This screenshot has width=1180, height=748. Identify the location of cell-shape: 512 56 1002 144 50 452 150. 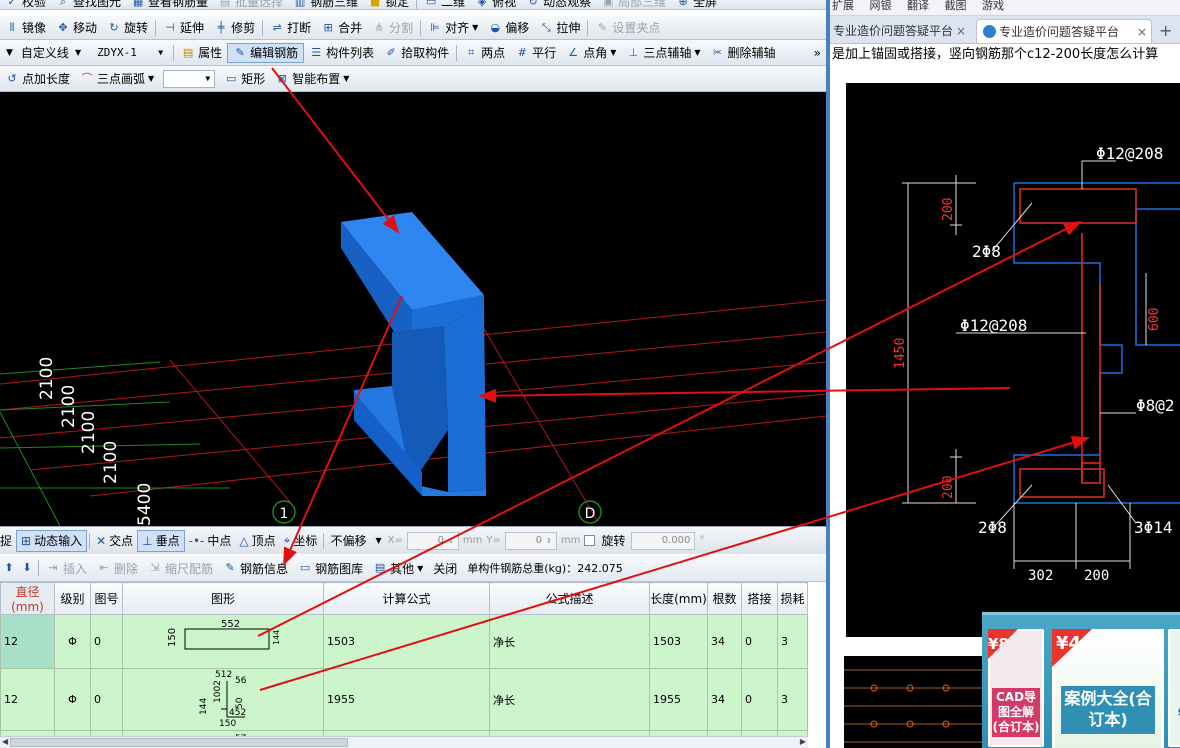
(223, 699).